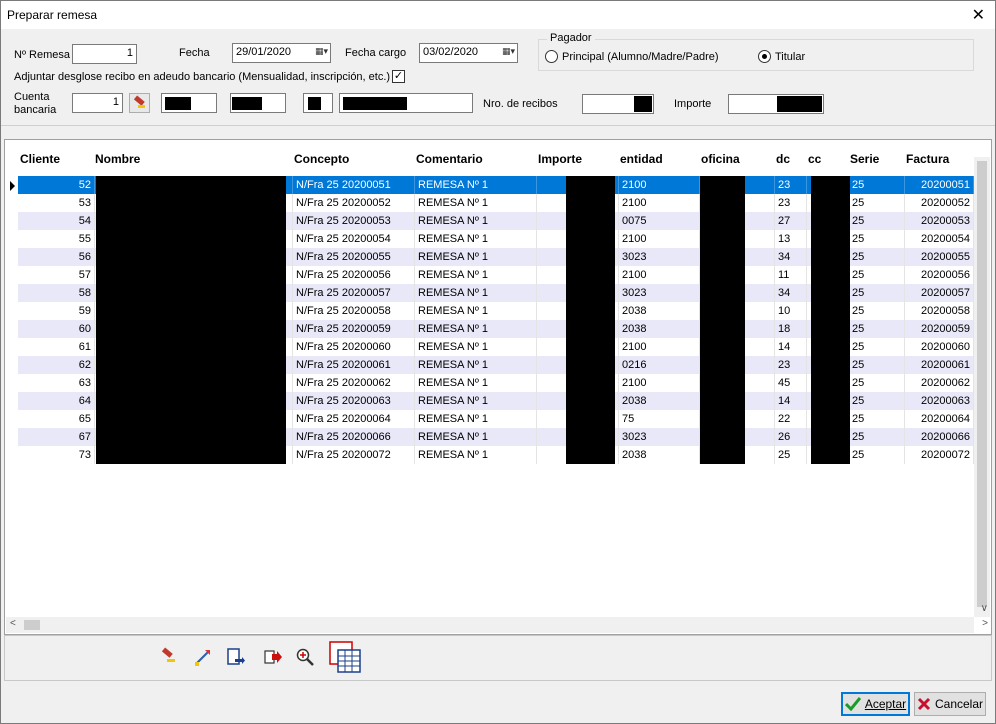  I want to click on cell-factura: 20200061, so click(939, 365).